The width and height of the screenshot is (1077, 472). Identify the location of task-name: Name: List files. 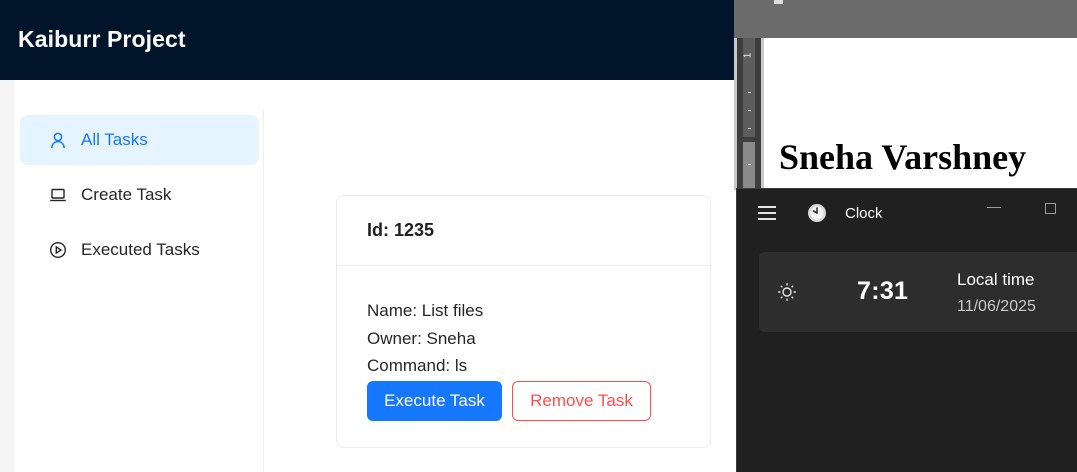
(425, 310).